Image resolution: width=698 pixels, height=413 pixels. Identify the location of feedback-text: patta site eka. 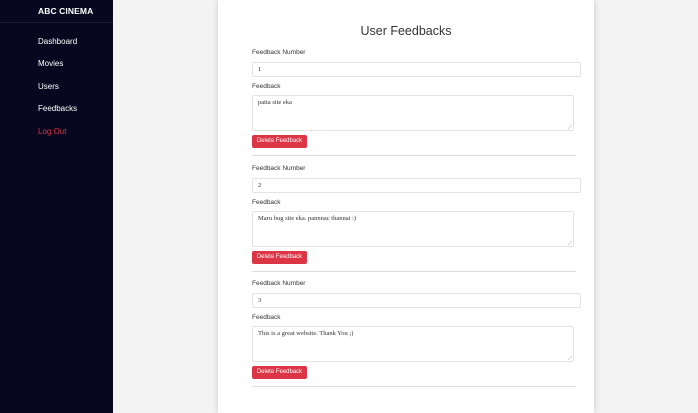
(275, 102).